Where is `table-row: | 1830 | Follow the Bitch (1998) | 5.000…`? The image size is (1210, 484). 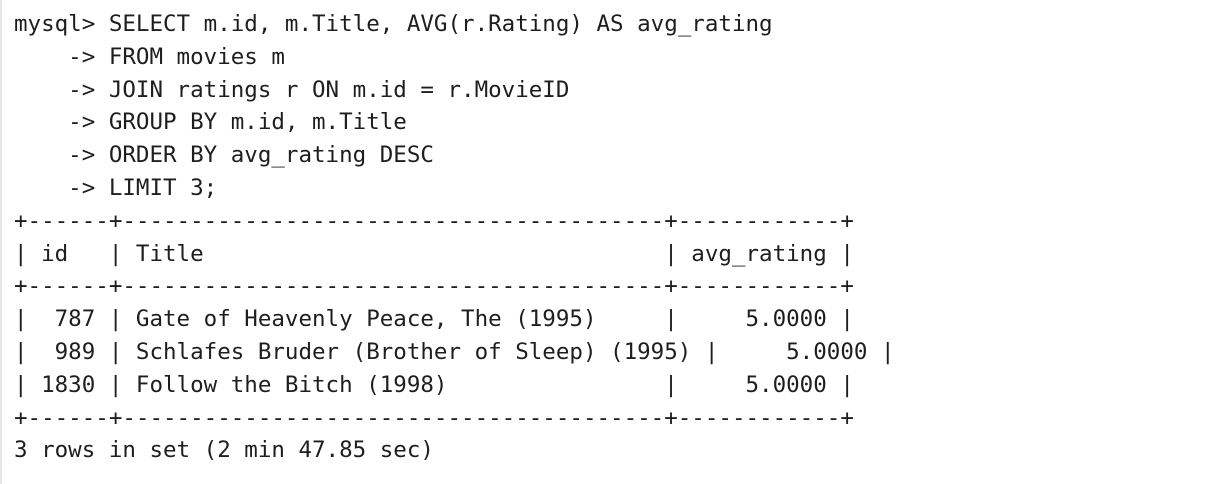 table-row: | 1830 | Follow the Bitch (1998) | 5.000… is located at coordinates (434, 384).